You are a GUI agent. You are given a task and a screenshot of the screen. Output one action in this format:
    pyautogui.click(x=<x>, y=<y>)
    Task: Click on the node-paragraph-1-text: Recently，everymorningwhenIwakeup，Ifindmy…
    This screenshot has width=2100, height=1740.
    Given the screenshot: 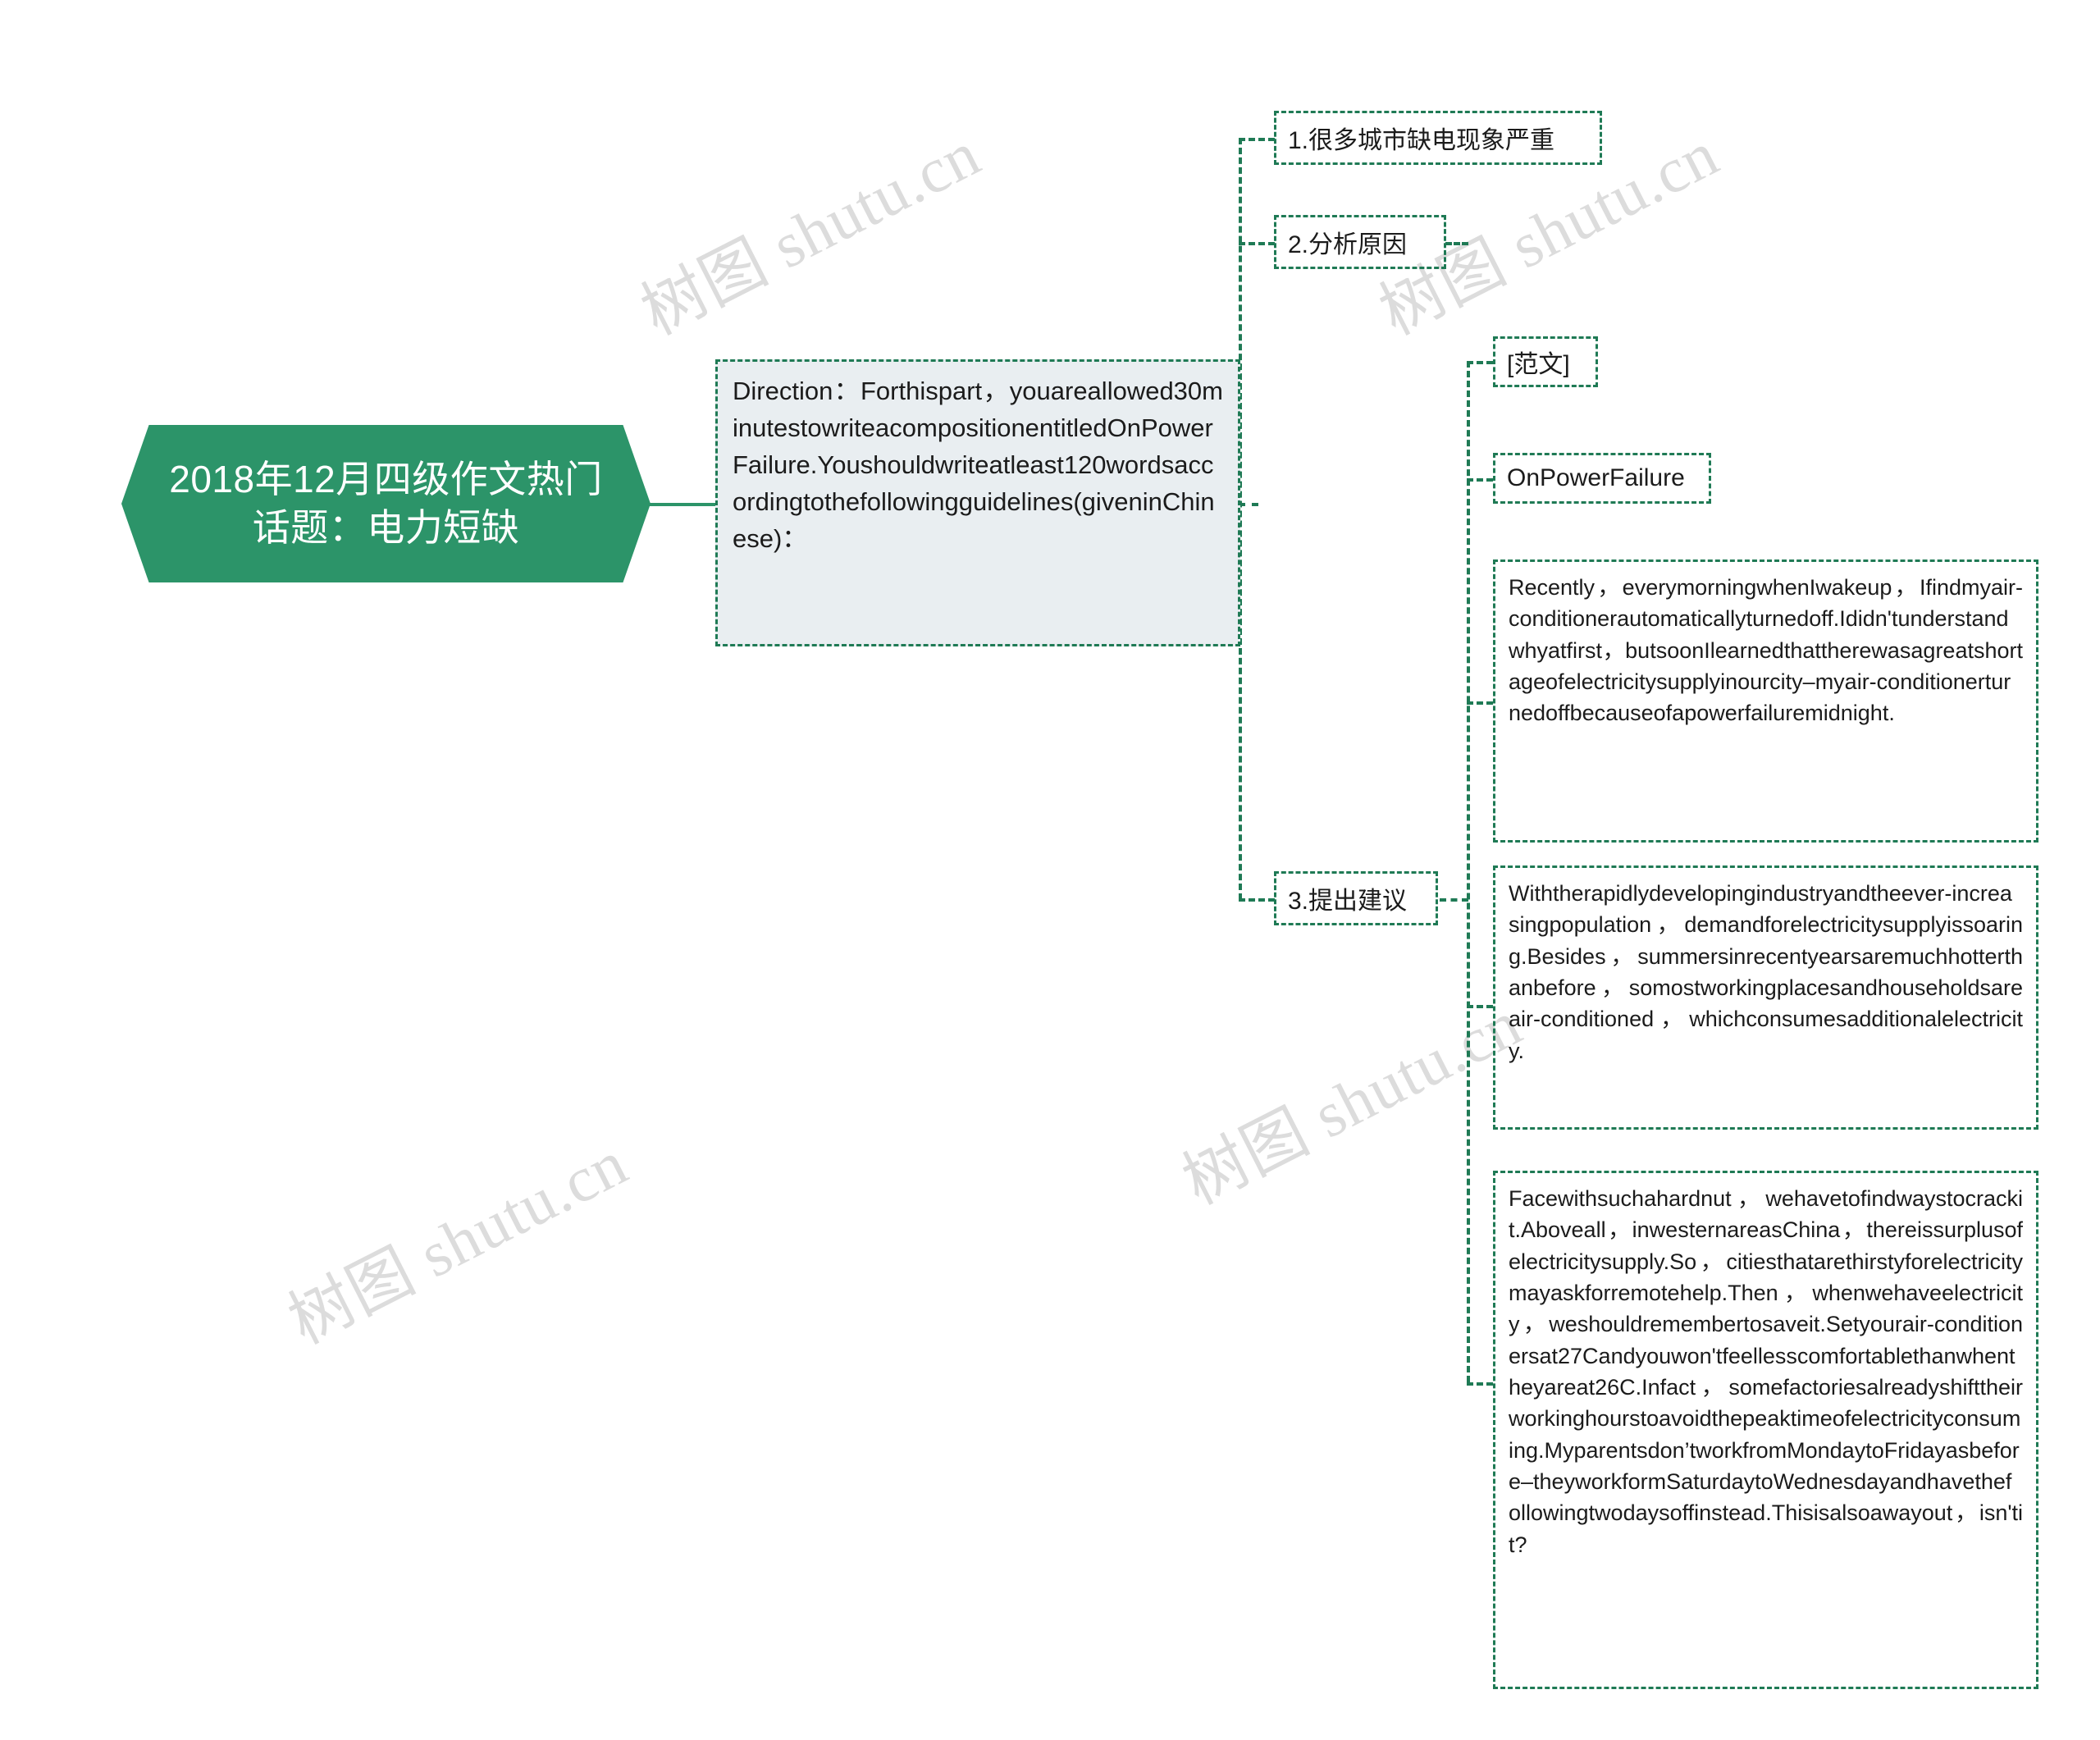 What is the action you would take?
    pyautogui.click(x=1766, y=650)
    